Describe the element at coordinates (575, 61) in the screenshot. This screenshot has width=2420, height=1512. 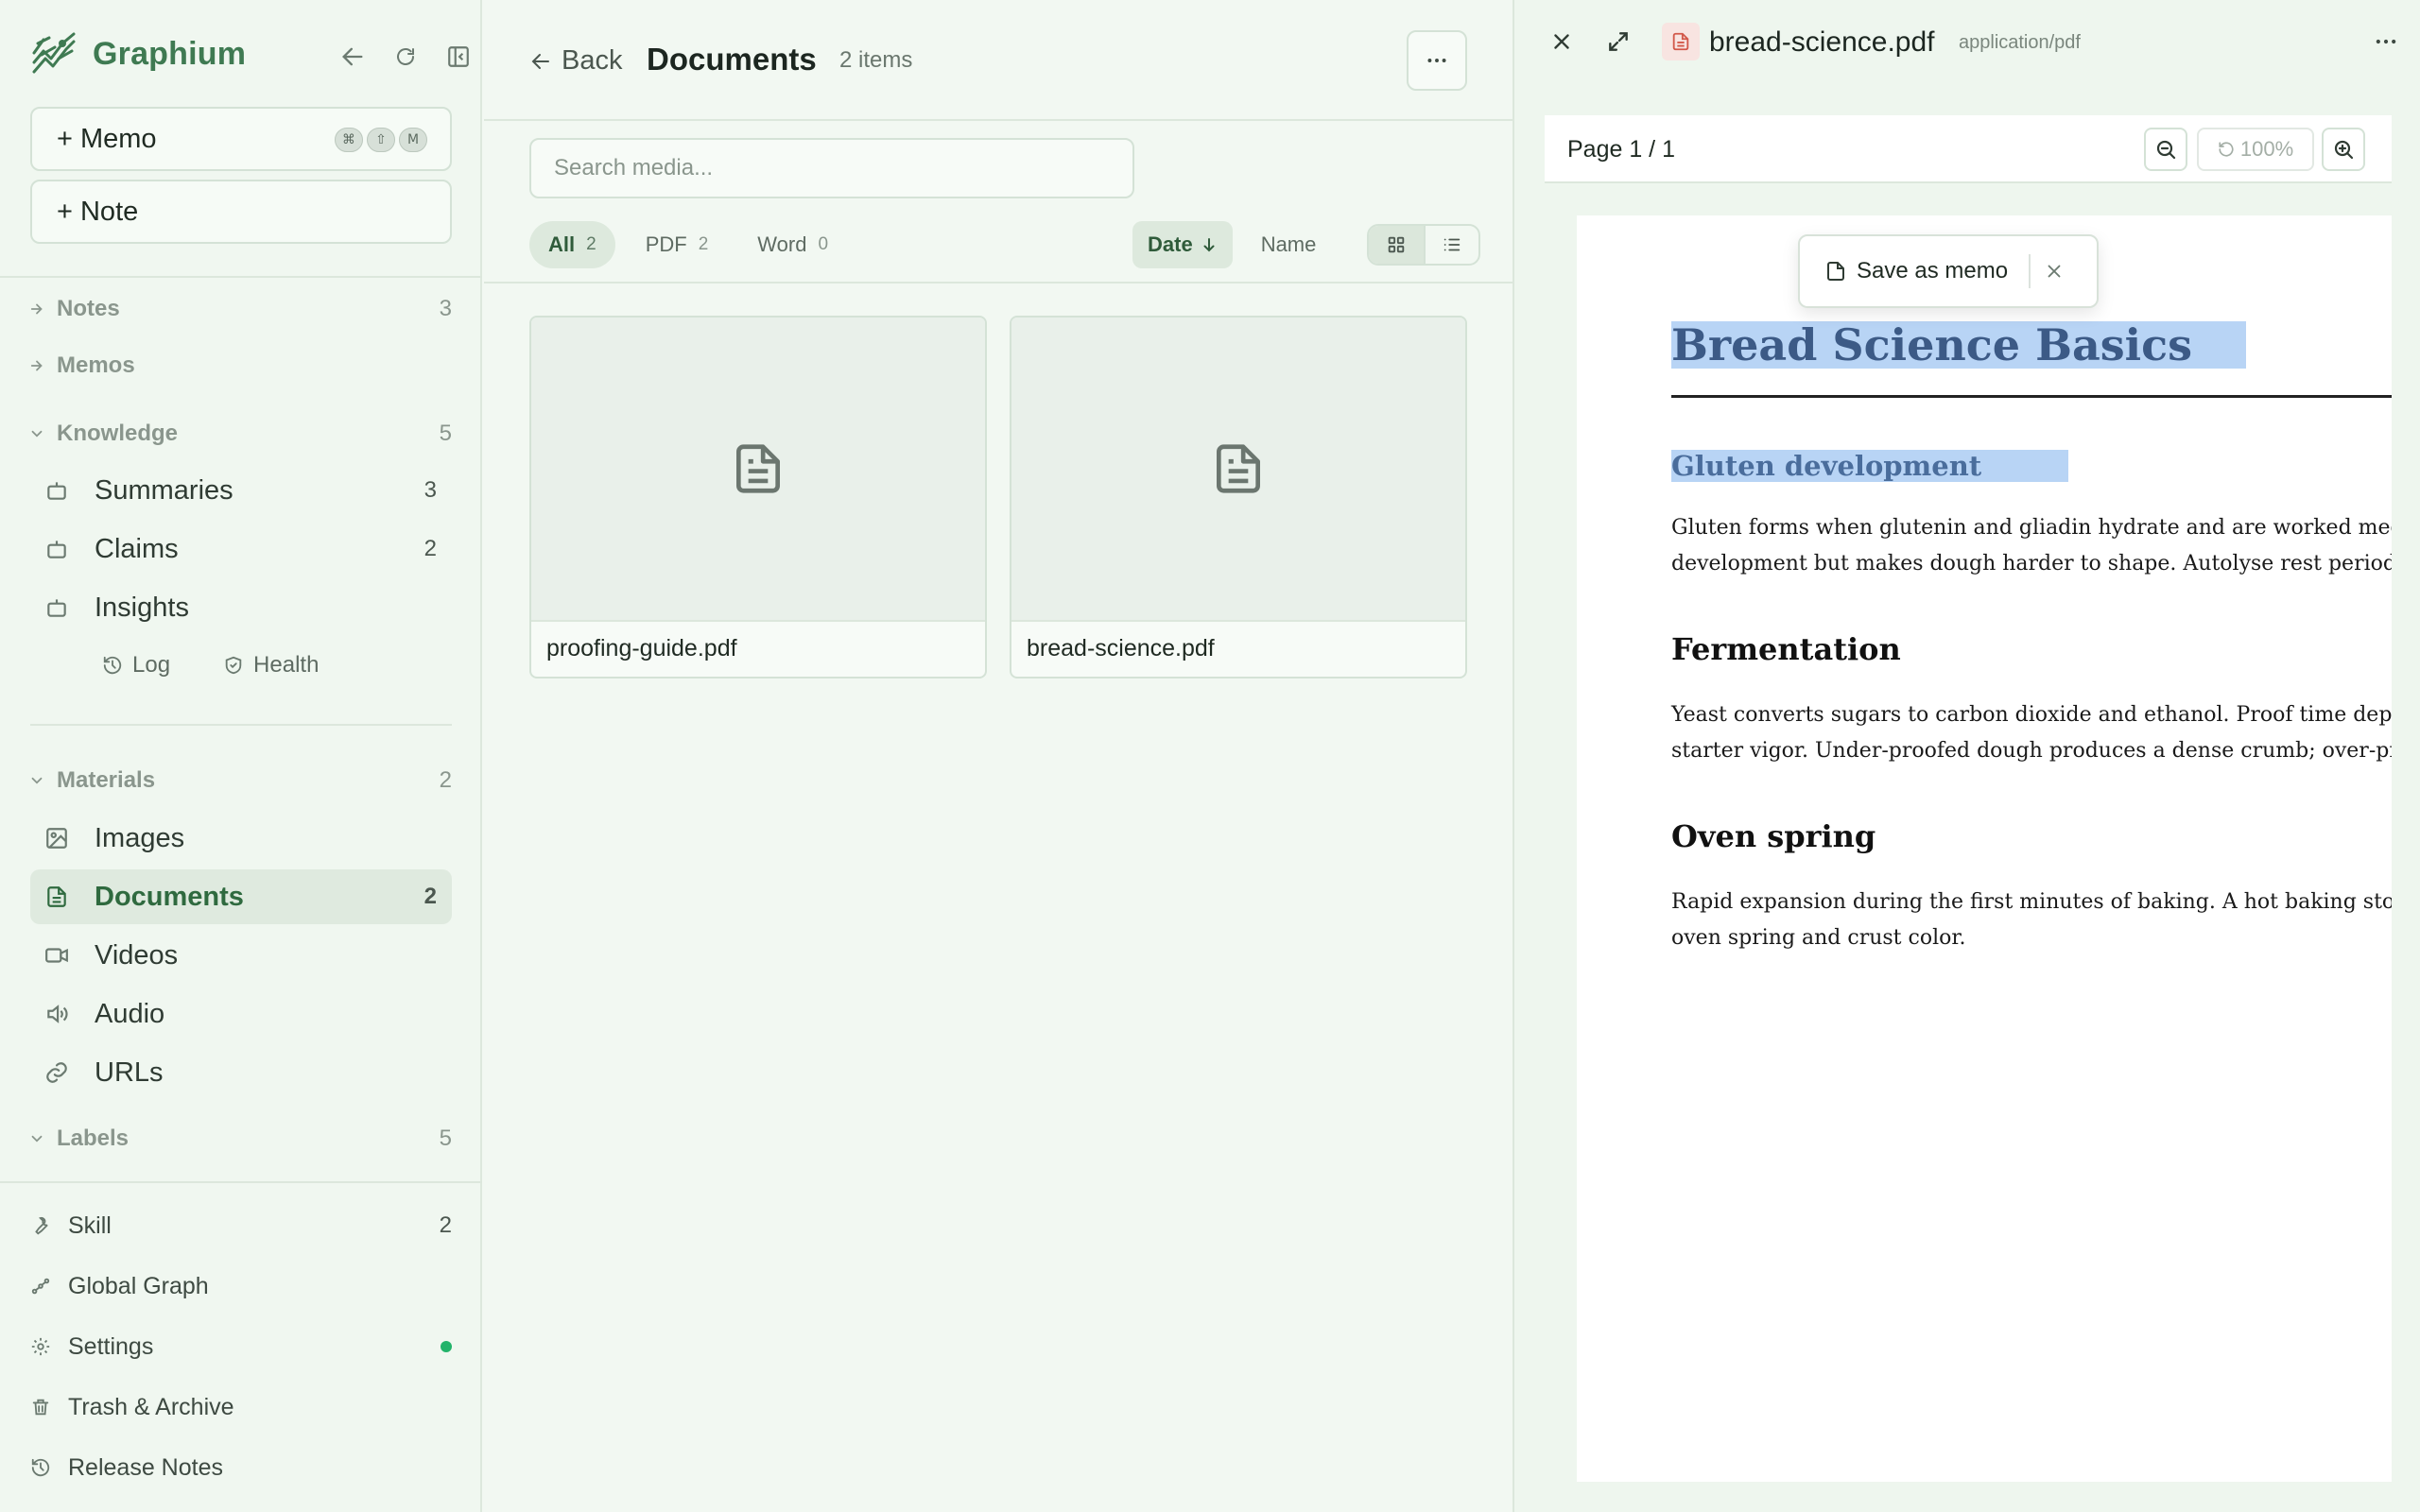
I see `back-button: Back` at that location.